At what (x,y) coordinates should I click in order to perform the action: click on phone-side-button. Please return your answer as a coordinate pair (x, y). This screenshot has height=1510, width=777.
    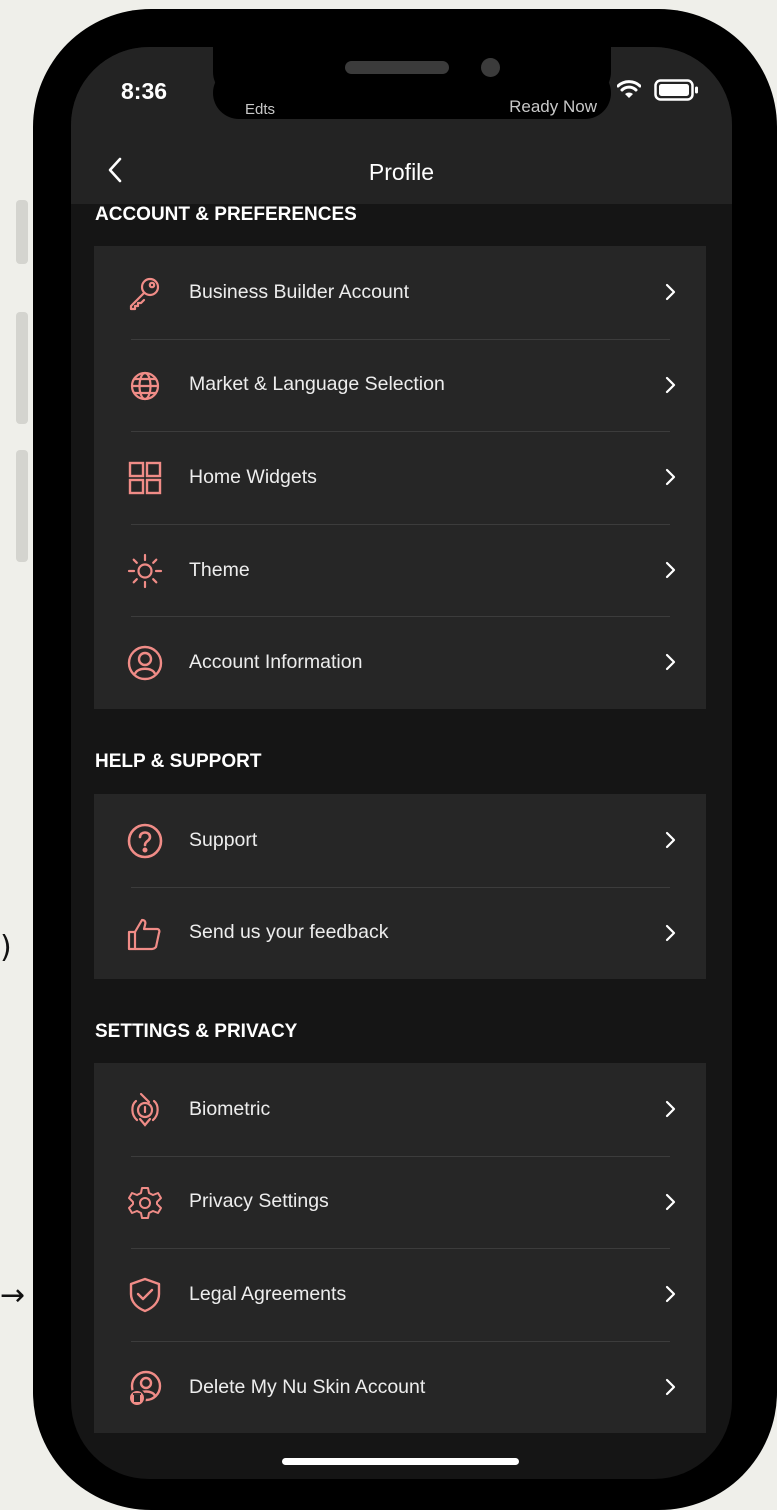
    Looking at the image, I should click on (22, 232).